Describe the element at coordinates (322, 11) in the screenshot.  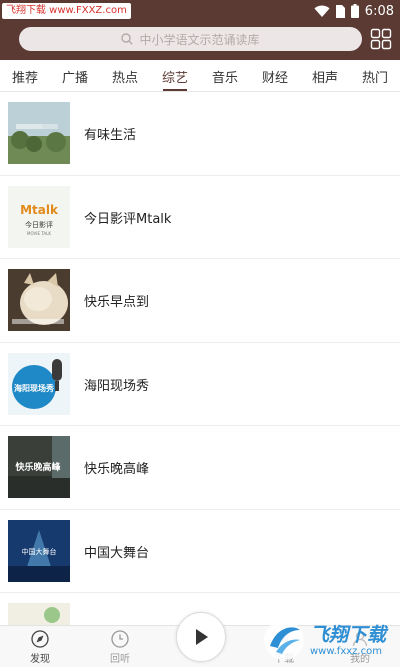
I see `wifi-icon` at that location.